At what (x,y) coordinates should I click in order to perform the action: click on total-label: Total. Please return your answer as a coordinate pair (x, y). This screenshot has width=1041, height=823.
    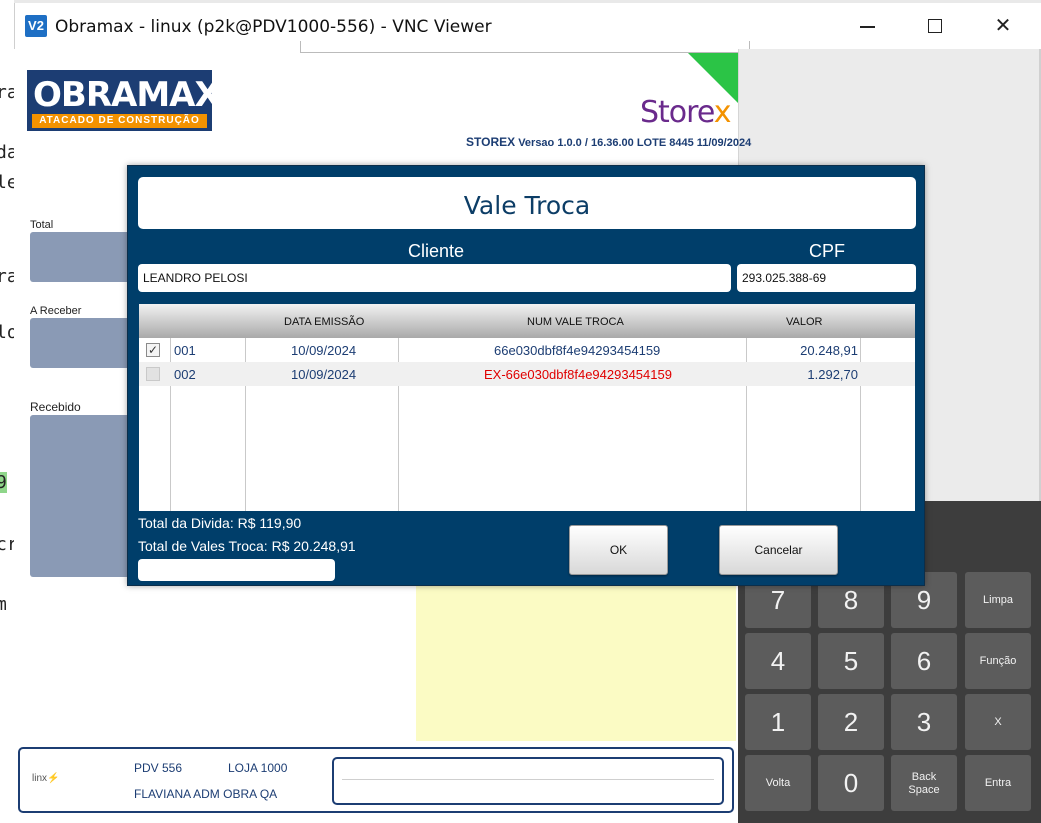
    Looking at the image, I should click on (42, 225).